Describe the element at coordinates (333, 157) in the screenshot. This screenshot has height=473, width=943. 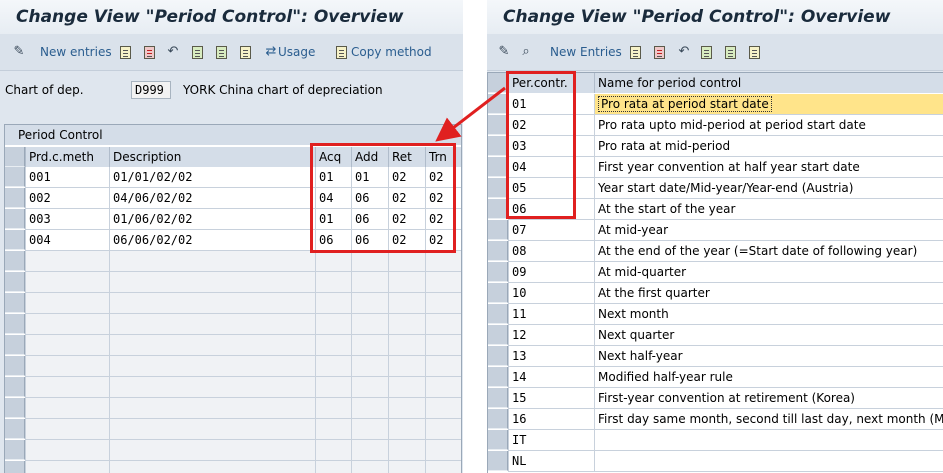
I see `col-header-acq: Acq` at that location.